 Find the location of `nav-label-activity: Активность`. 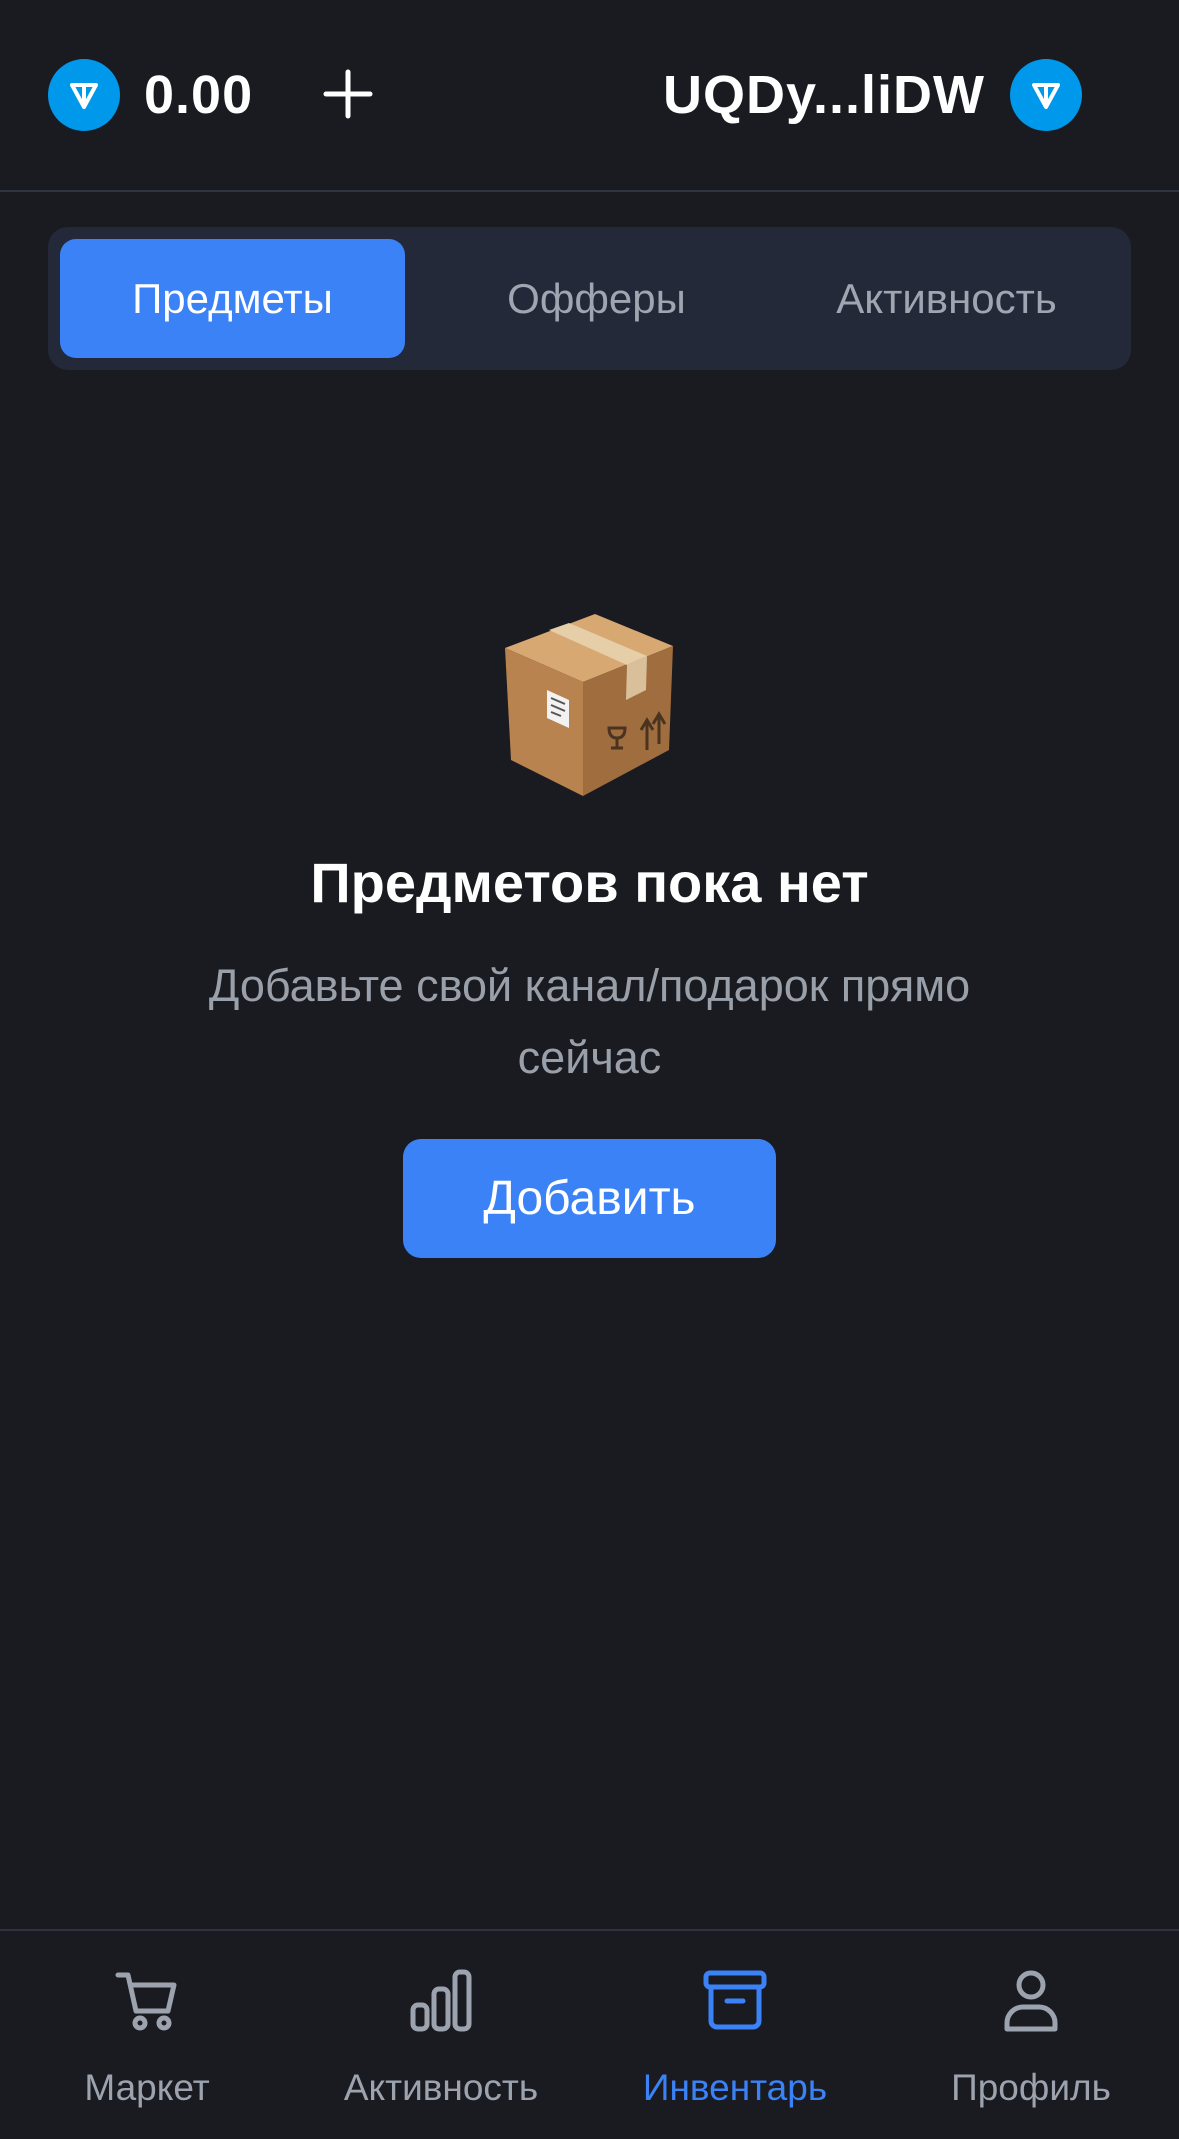

nav-label-activity: Активность is located at coordinates (441, 2087).